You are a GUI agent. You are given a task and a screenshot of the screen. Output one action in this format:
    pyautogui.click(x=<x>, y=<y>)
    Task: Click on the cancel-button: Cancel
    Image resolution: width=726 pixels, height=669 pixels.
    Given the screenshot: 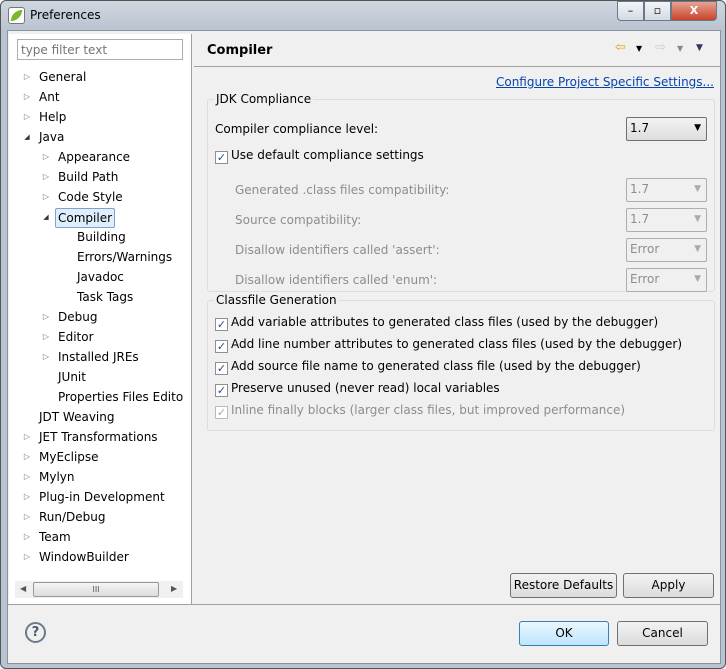 What is the action you would take?
    pyautogui.click(x=662, y=633)
    